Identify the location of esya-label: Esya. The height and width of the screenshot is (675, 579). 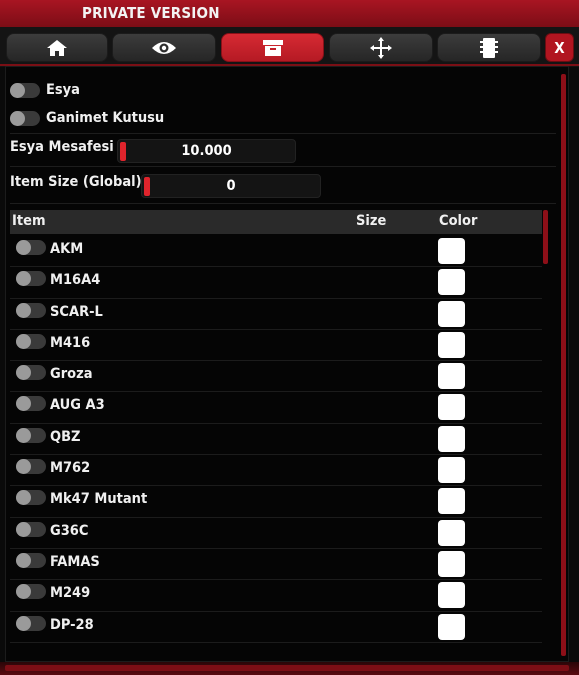
(63, 90).